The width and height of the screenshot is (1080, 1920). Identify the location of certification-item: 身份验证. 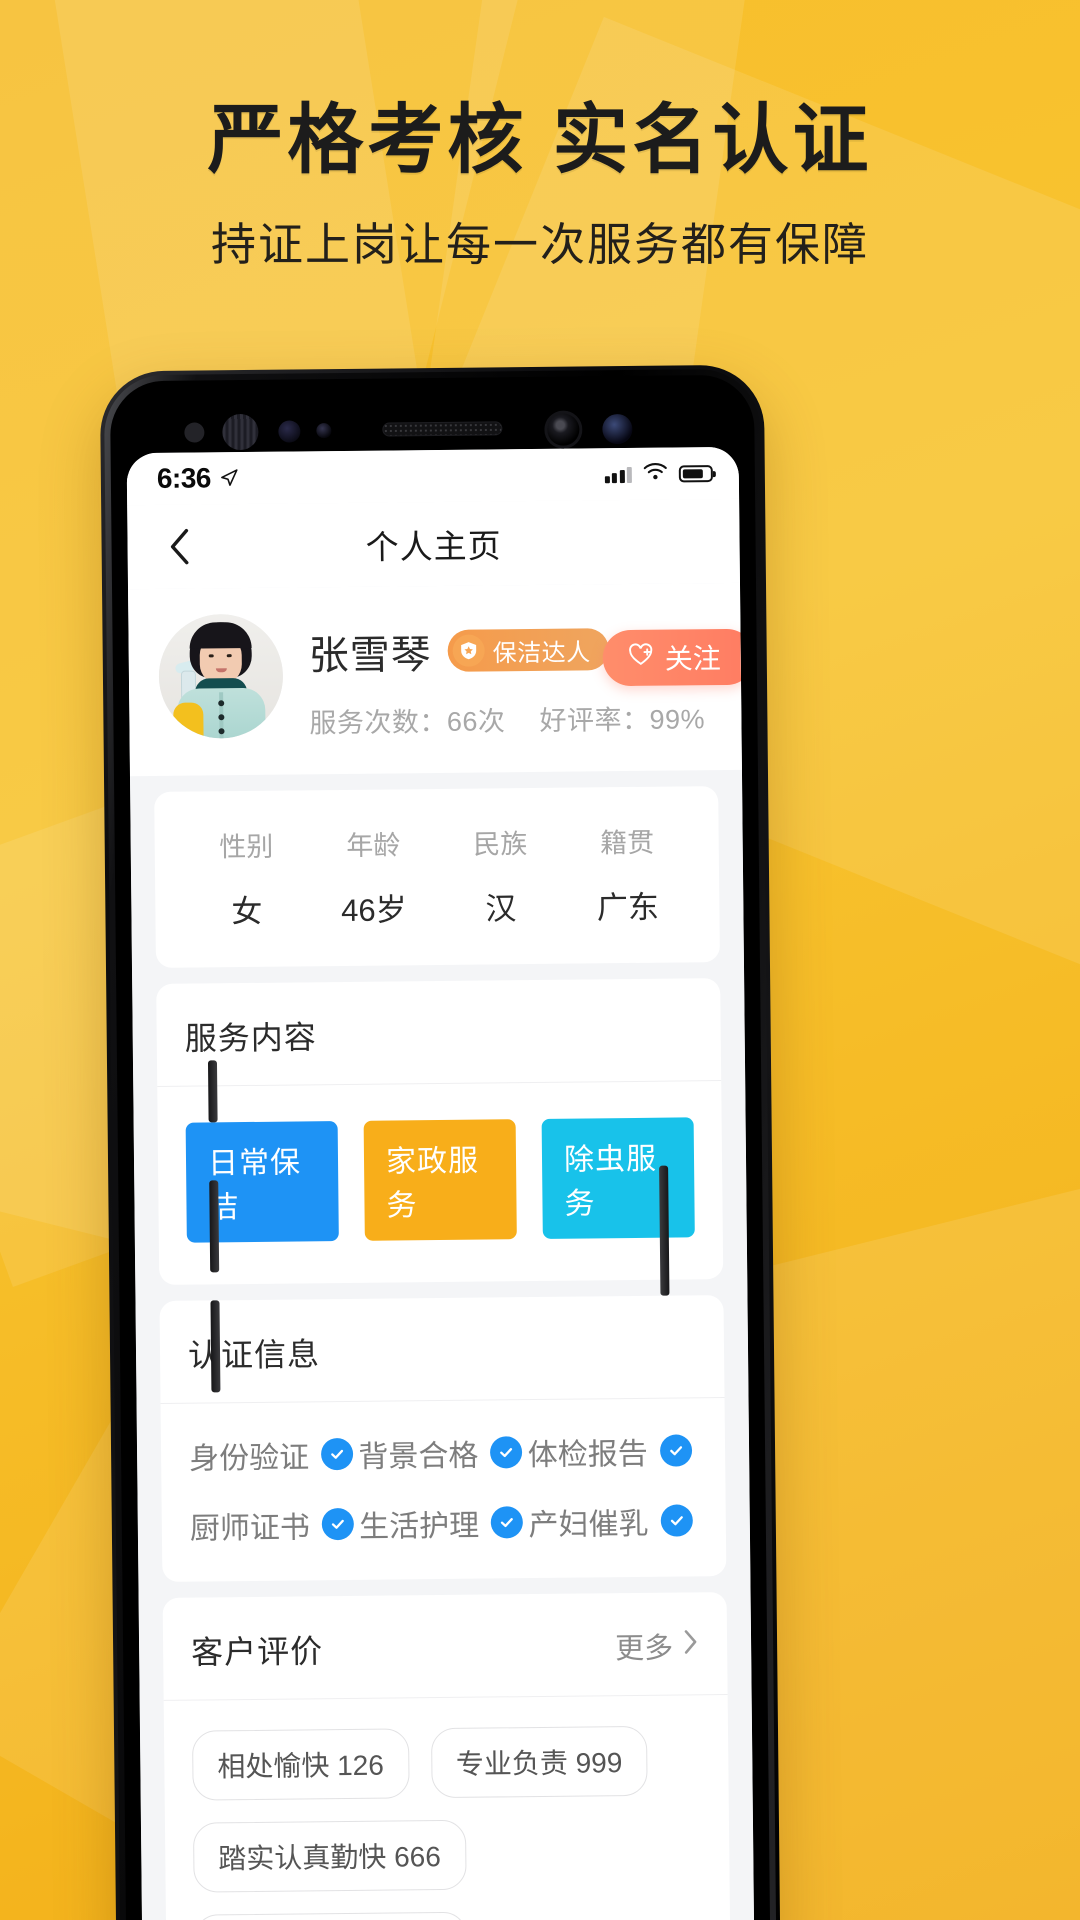
(274, 1455).